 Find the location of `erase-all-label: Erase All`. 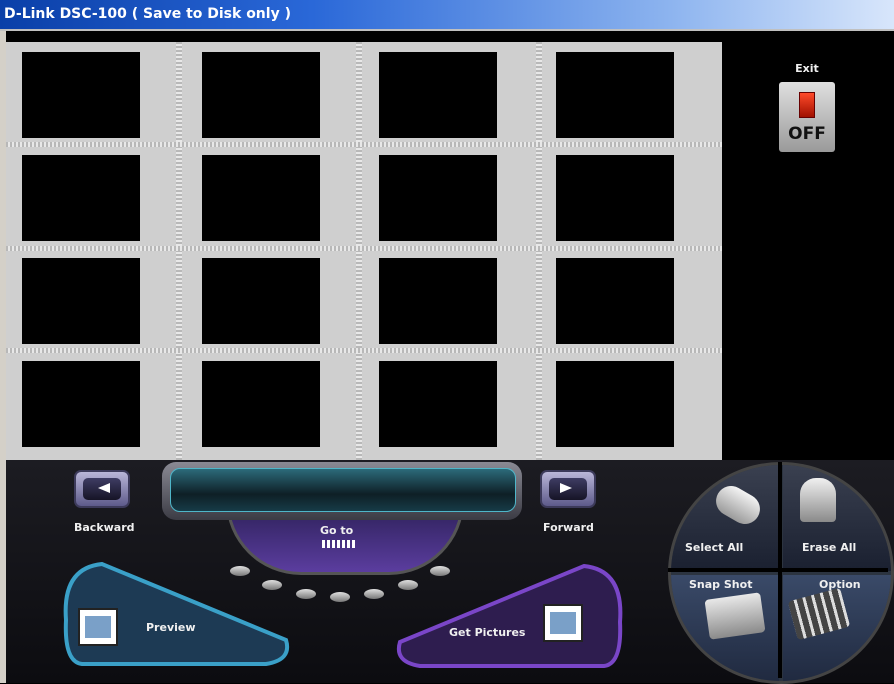

erase-all-label: Erase All is located at coordinates (829, 547).